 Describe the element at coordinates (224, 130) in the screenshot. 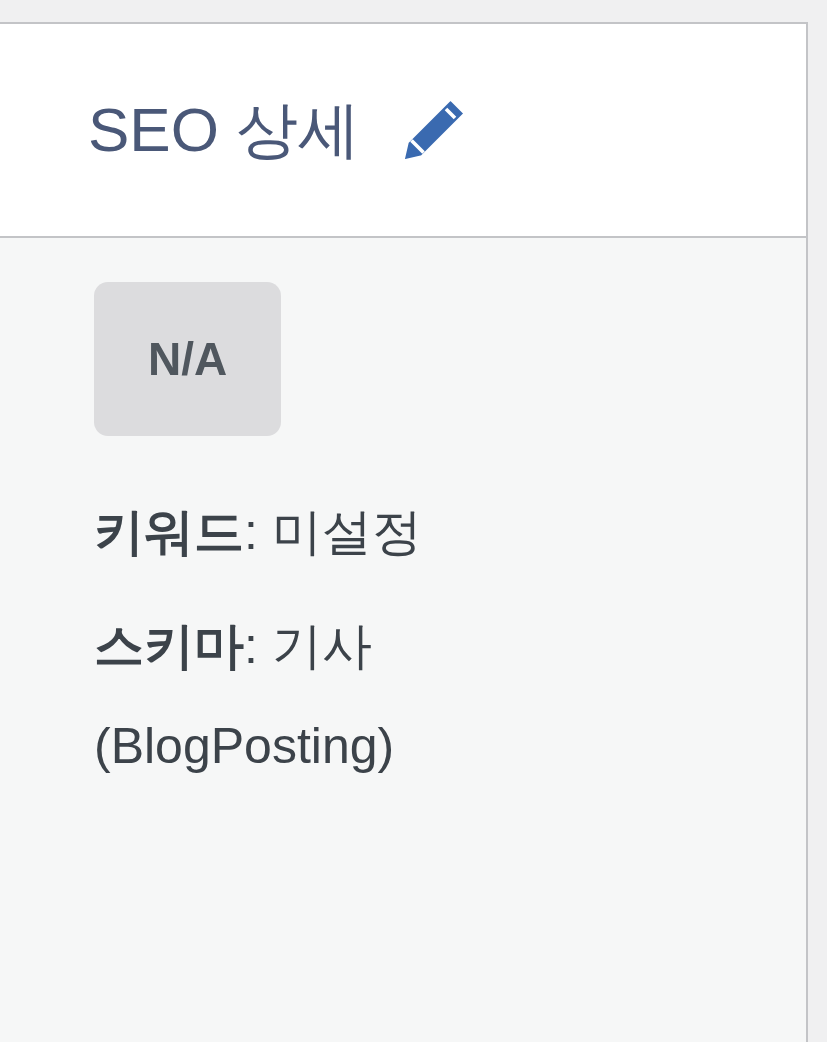

I see `panel-title: SEO 상세` at that location.